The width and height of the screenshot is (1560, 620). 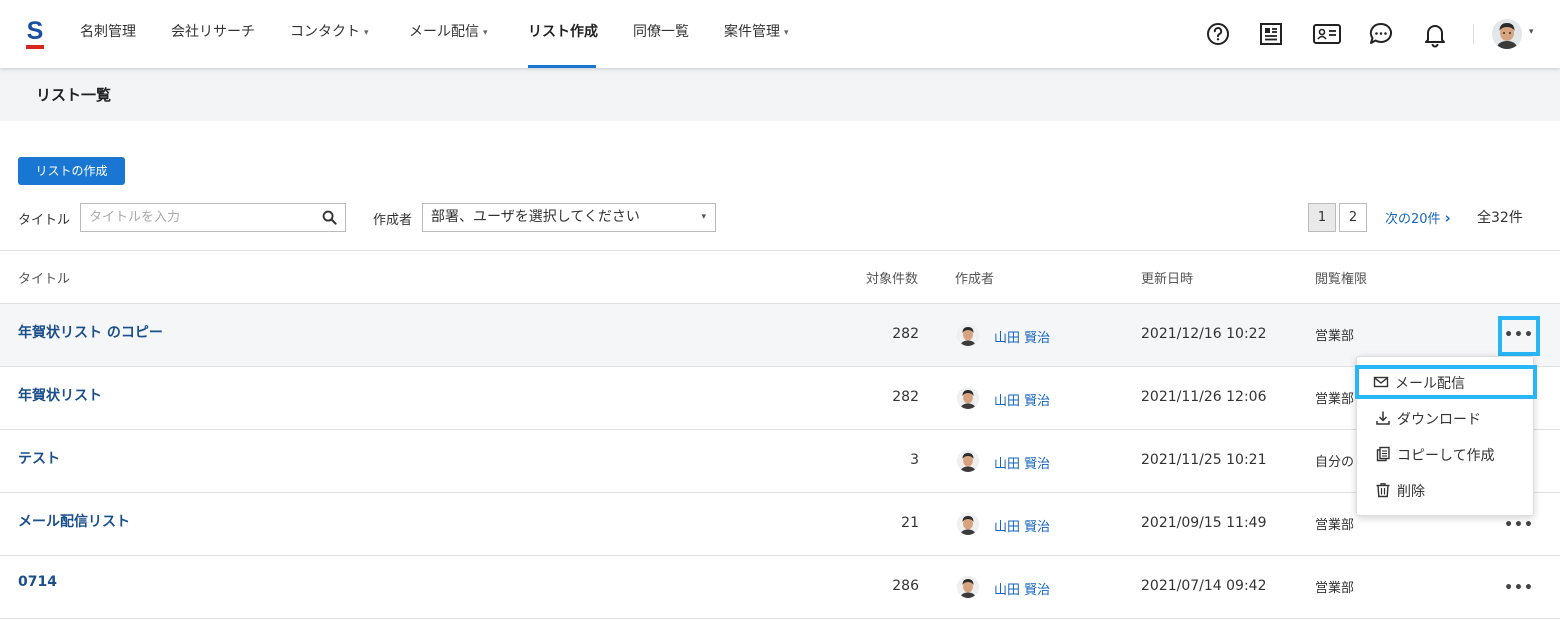 What do you see at coordinates (213, 32) in the screenshot?
I see `nav-item-company-research: 会社リサーチ` at bounding box center [213, 32].